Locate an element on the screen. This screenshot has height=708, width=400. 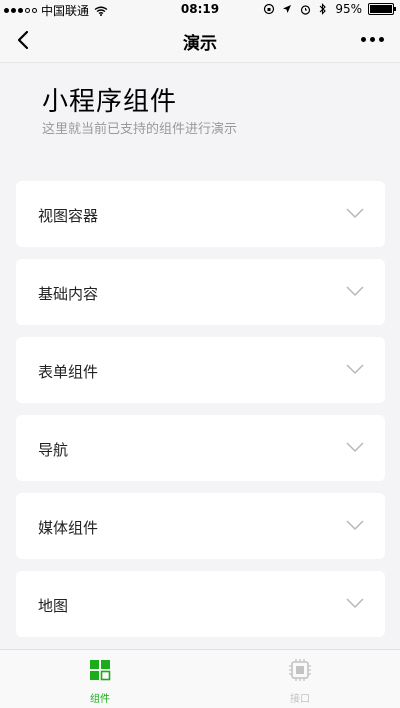
category-label: 地图 is located at coordinates (53, 606).